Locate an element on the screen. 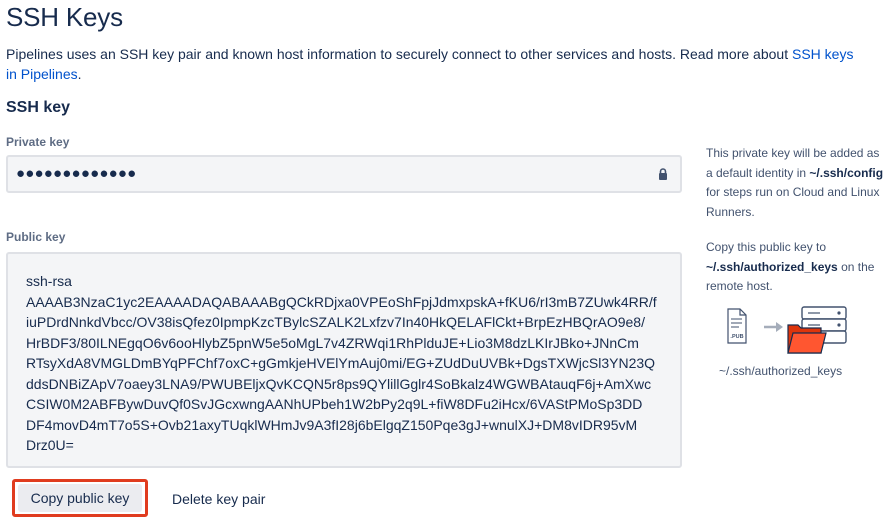  public-key-file-icon: .PUB is located at coordinates (737, 326).